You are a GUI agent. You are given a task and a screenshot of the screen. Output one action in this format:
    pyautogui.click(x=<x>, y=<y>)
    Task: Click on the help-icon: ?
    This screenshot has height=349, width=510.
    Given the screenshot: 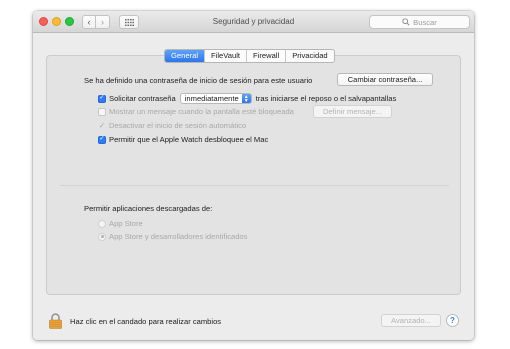 What is the action you would take?
    pyautogui.click(x=452, y=320)
    